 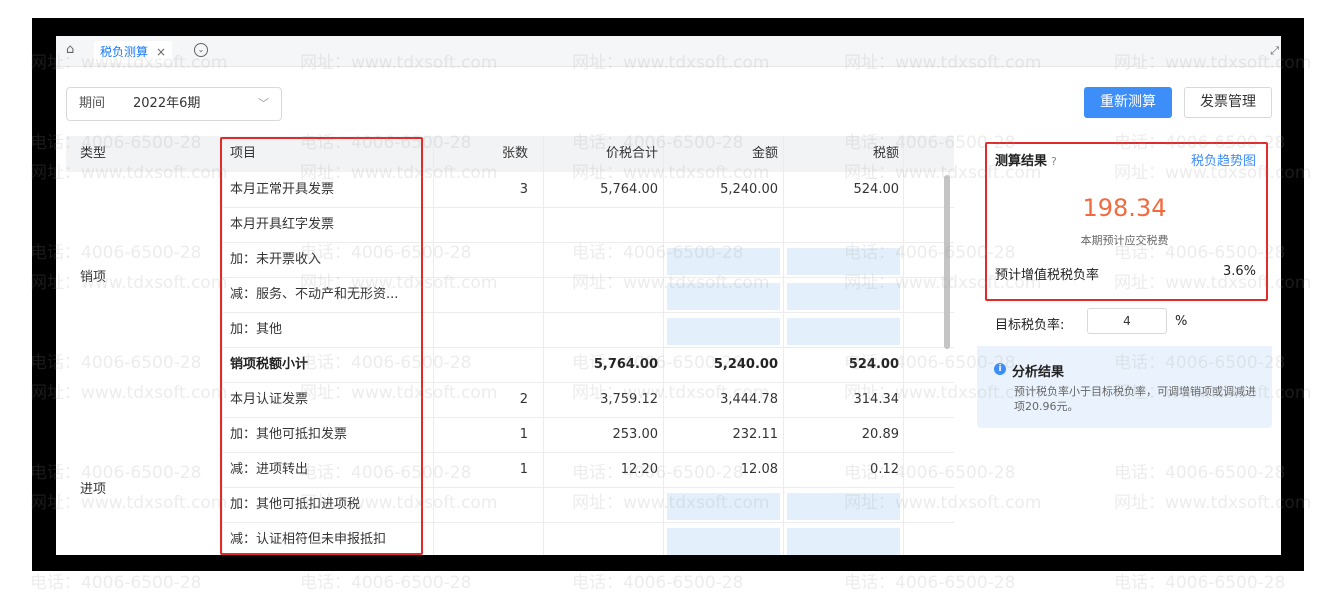 What do you see at coordinates (749, 399) in the screenshot?
I see `row-amount: 3,444.78` at bounding box center [749, 399].